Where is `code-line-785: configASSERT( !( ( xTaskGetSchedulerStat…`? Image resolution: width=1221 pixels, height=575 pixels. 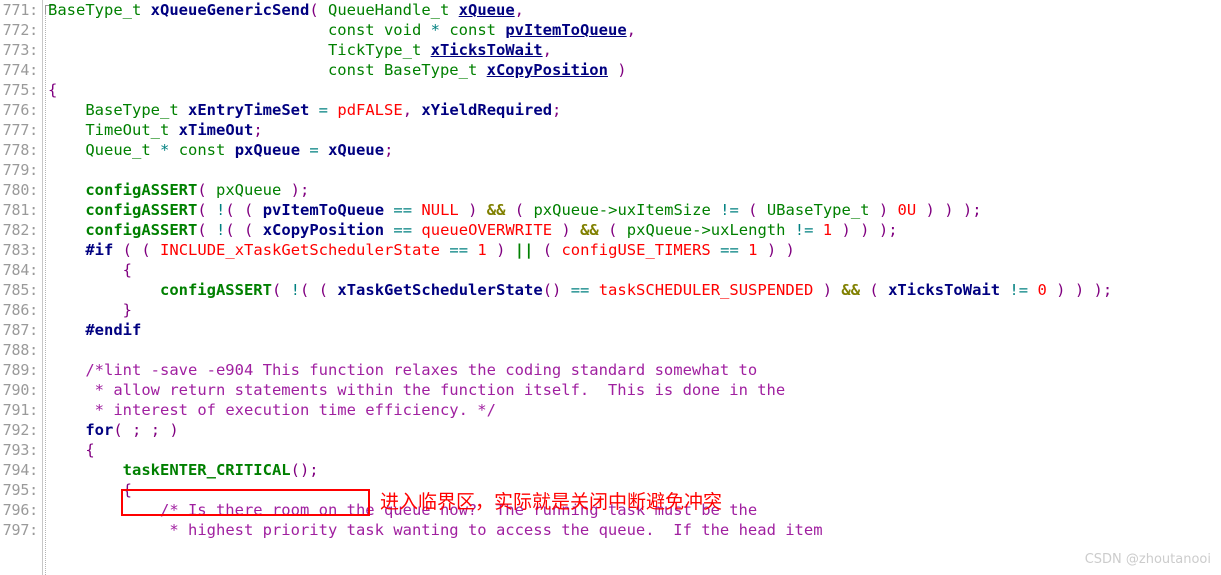 code-line-785: configASSERT( !( ( xTaskGetSchedulerStat… is located at coordinates (636, 290).